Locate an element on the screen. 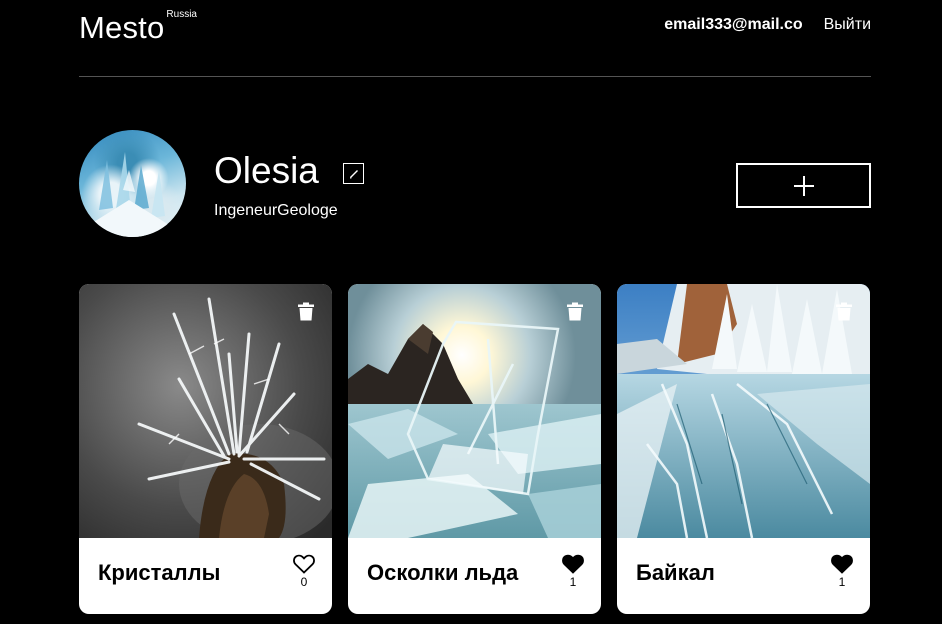 The width and height of the screenshot is (942, 624). user-email: email333@mail.co is located at coordinates (733, 24).